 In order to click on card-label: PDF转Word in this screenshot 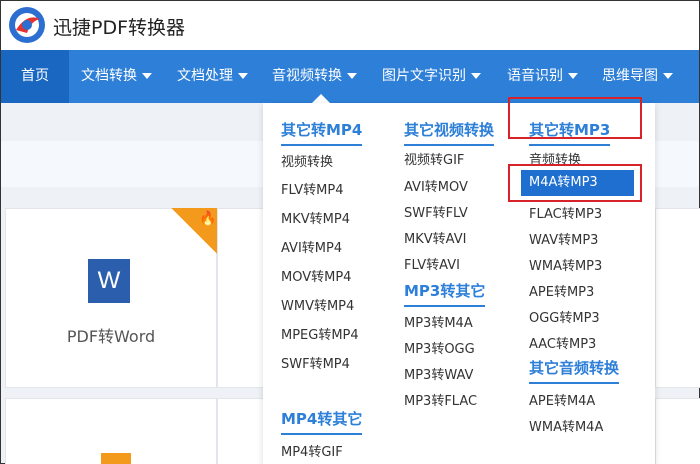, I will do `click(111, 336)`.